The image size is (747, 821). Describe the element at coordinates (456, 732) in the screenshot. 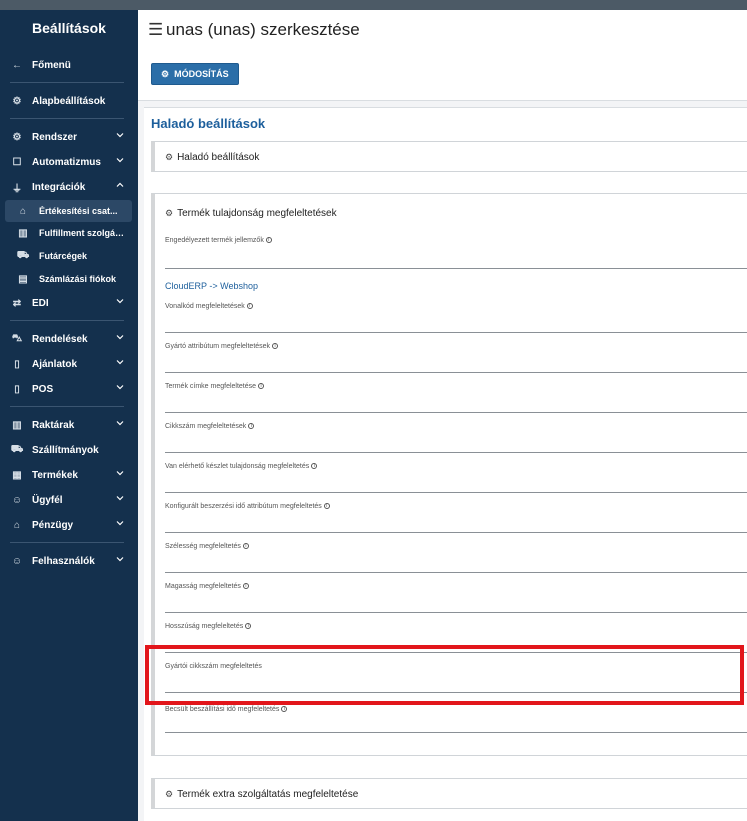

I see `estimated-delivery-mapping-input` at that location.